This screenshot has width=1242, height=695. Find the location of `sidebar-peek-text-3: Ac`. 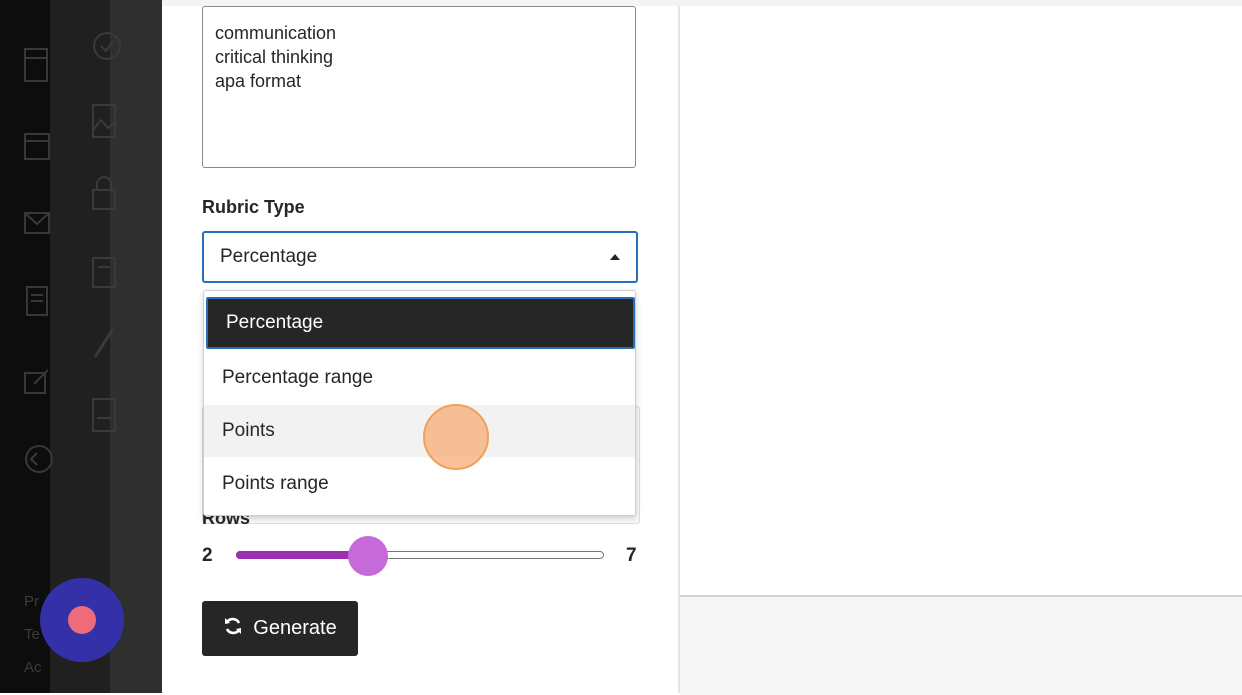

sidebar-peek-text-3: Ac is located at coordinates (33, 667).